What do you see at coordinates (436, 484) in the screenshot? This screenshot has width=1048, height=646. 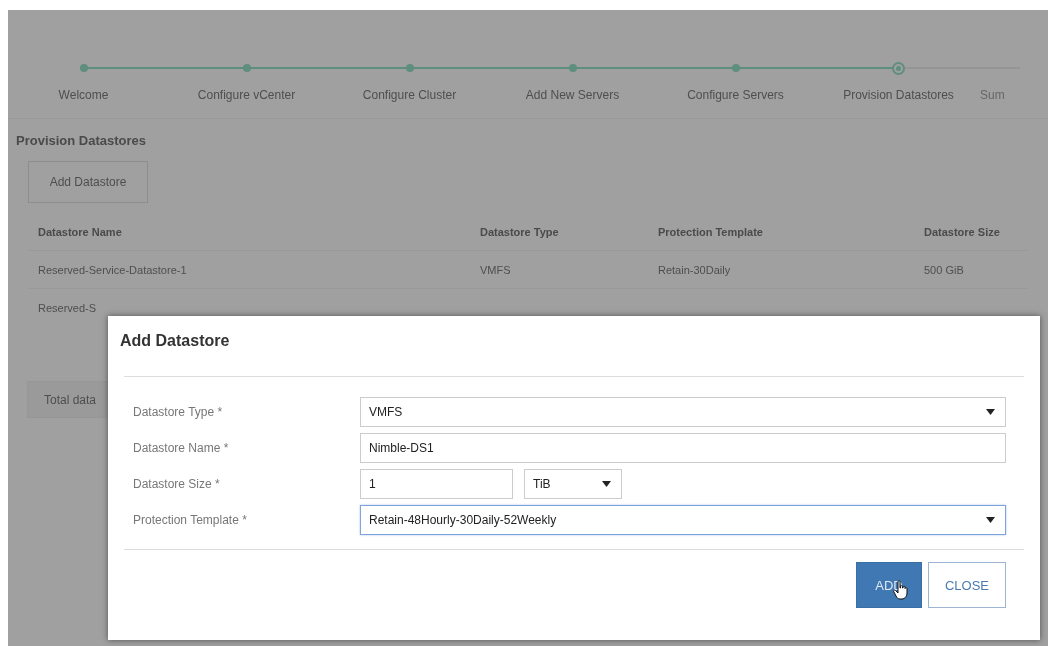 I see `input-field: 1` at bounding box center [436, 484].